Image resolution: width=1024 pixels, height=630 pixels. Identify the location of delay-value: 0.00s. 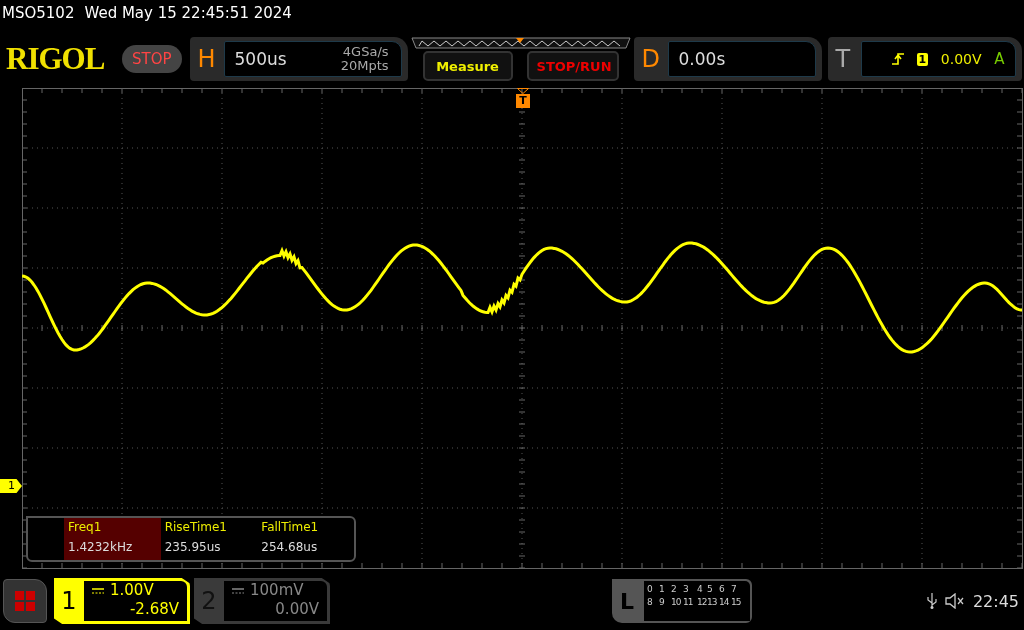
(702, 59).